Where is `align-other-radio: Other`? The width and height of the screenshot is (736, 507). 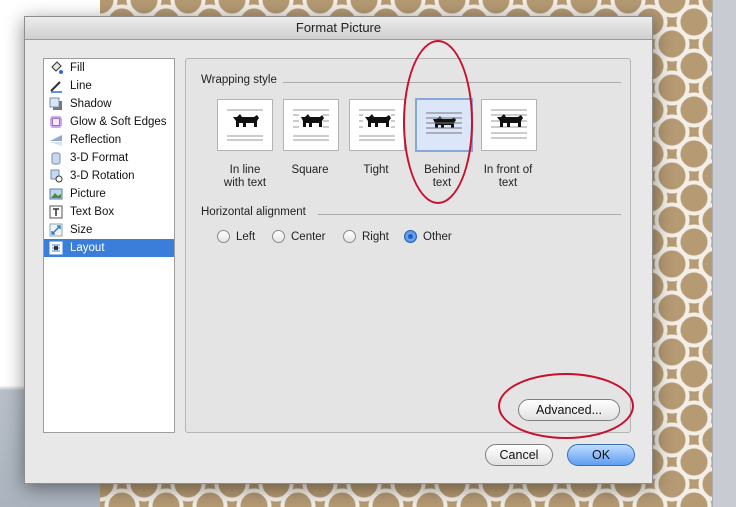
align-other-radio: Other is located at coordinates (428, 236).